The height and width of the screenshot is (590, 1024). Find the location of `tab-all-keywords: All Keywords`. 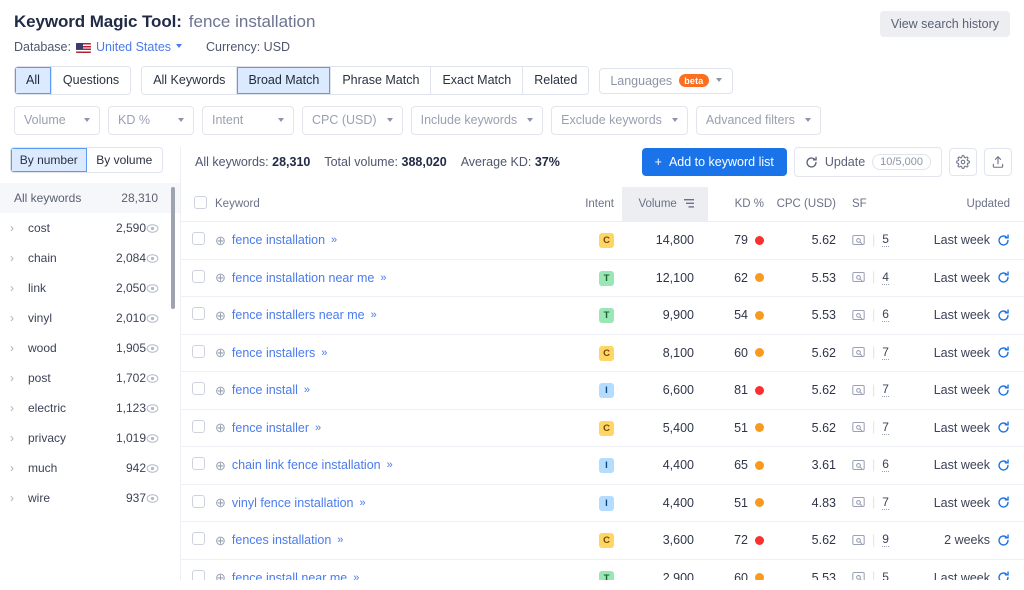

tab-all-keywords: All Keywords is located at coordinates (190, 80).